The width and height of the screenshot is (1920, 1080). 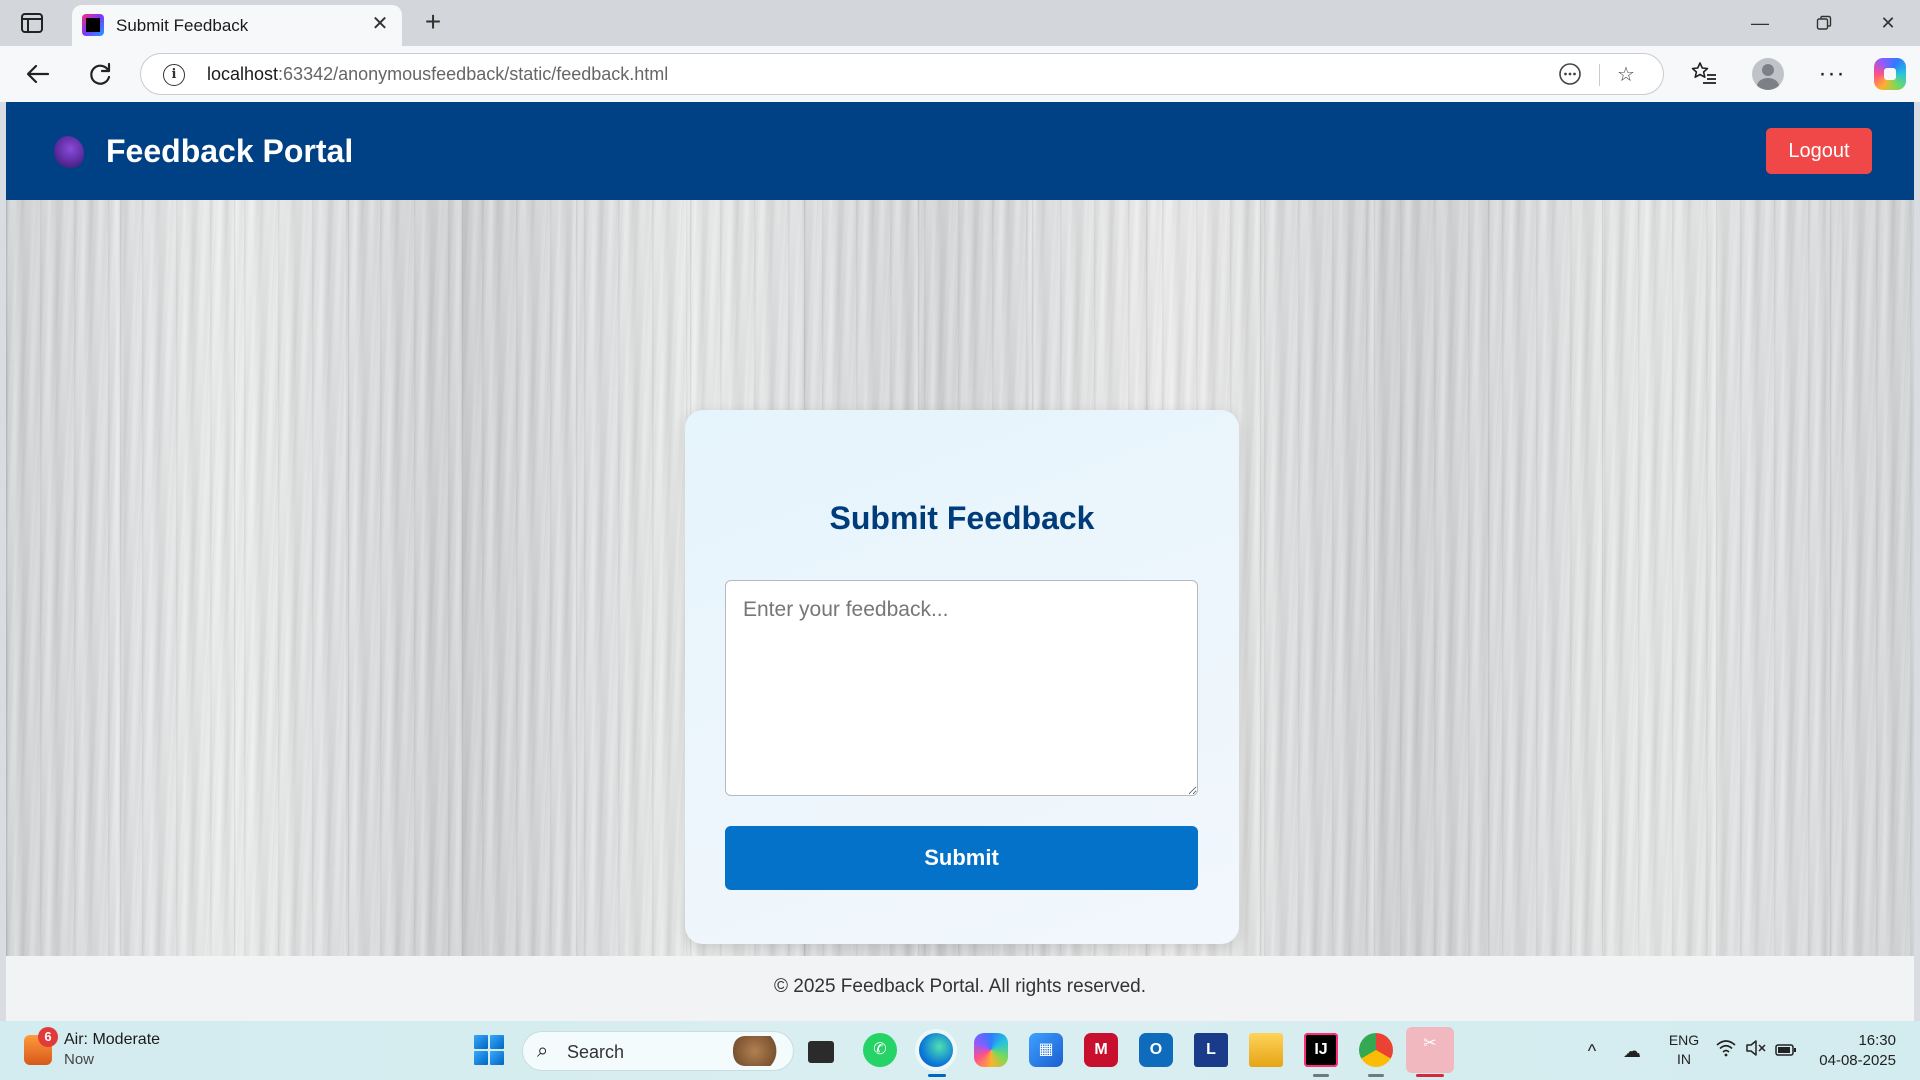 I want to click on language-indicator: ENG IN, so click(x=1684, y=1050).